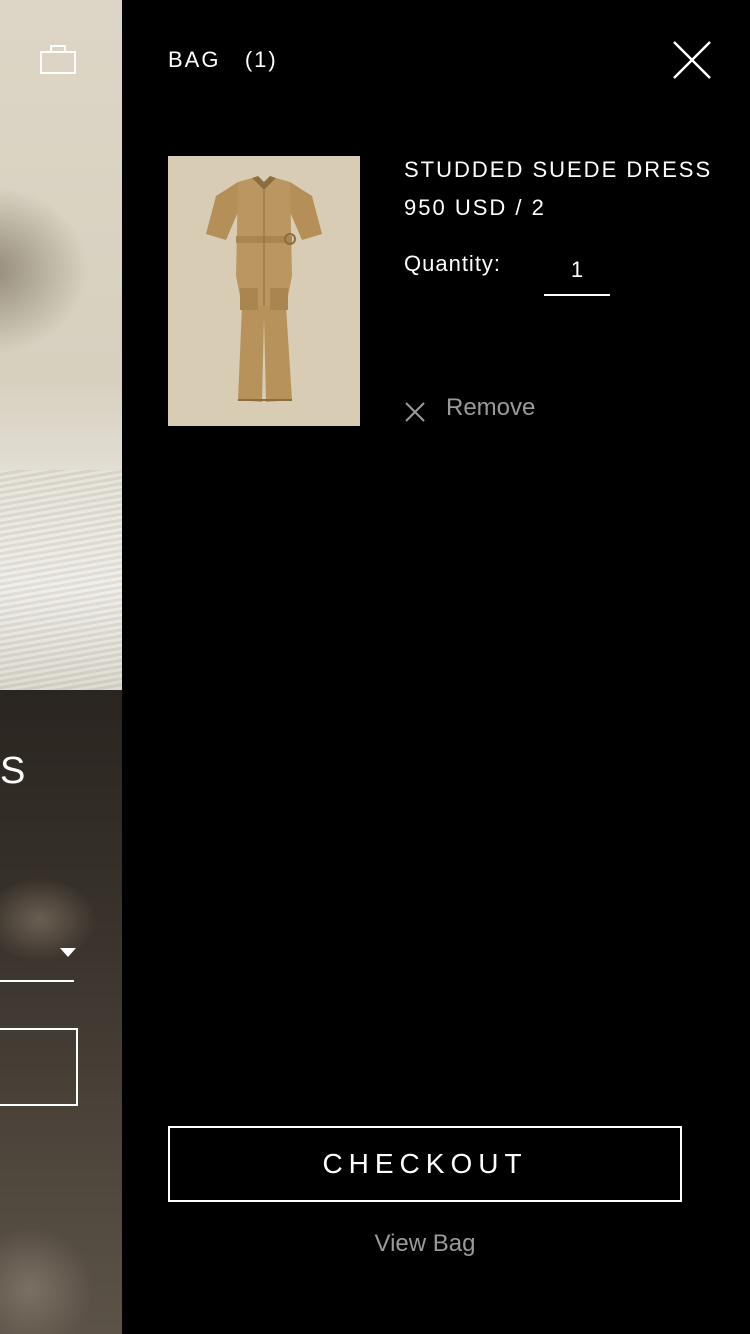  Describe the element at coordinates (68, 952) in the screenshot. I see `chevron-down-icon` at that location.